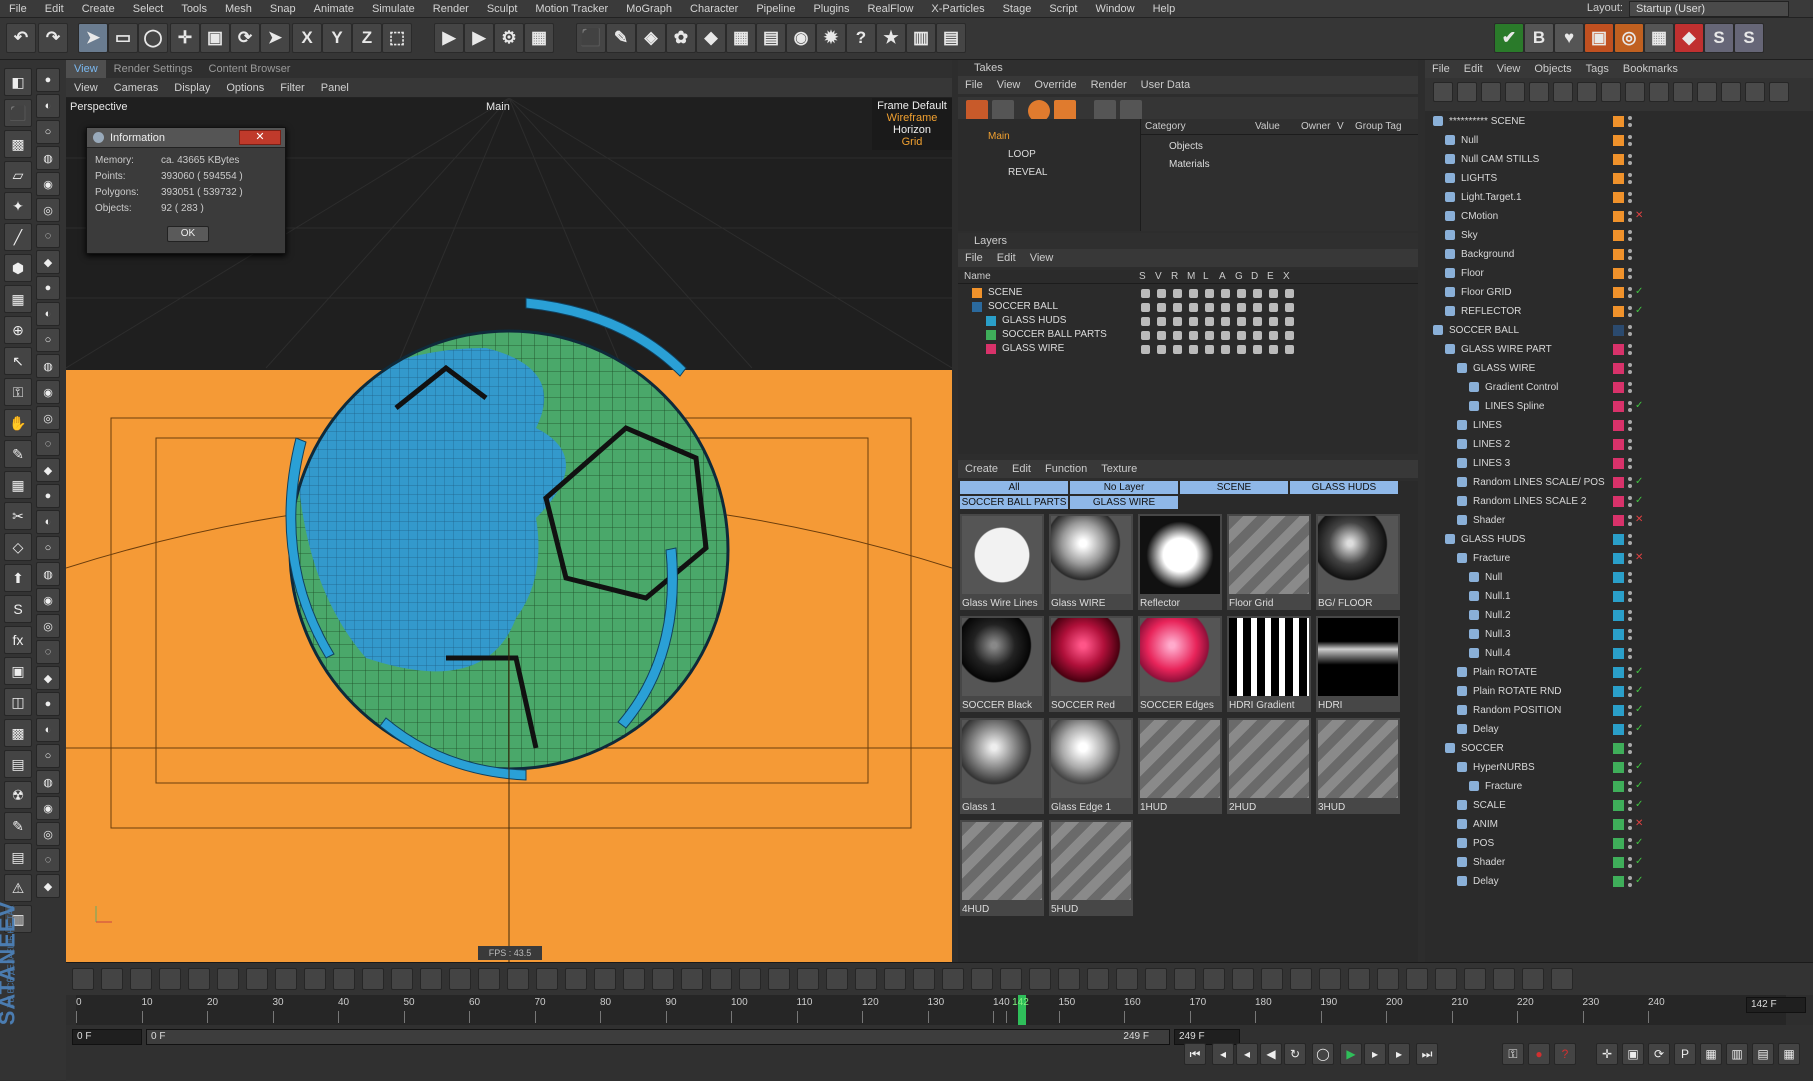 Image resolution: width=1813 pixels, height=1081 pixels. Describe the element at coordinates (779, 979) in the screenshot. I see `keyframe-tool-25-icon` at that location.